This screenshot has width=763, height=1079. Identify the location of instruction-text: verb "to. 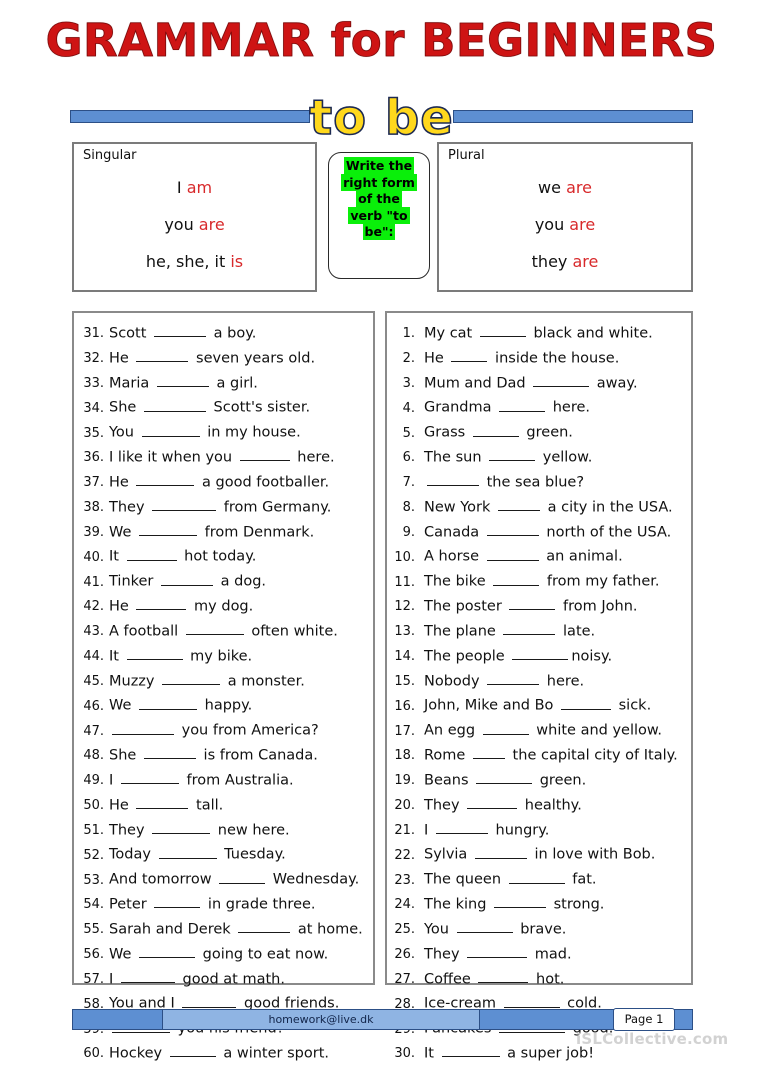
(379, 215).